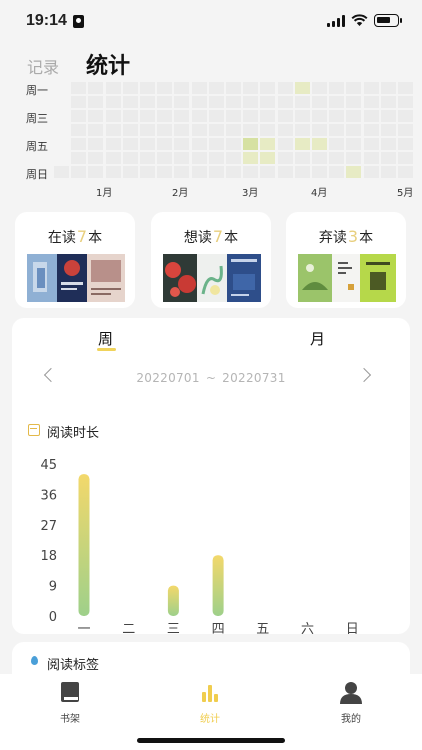 The image size is (422, 750). What do you see at coordinates (168, 378) in the screenshot?
I see `date-start: 20220701` at bounding box center [168, 378].